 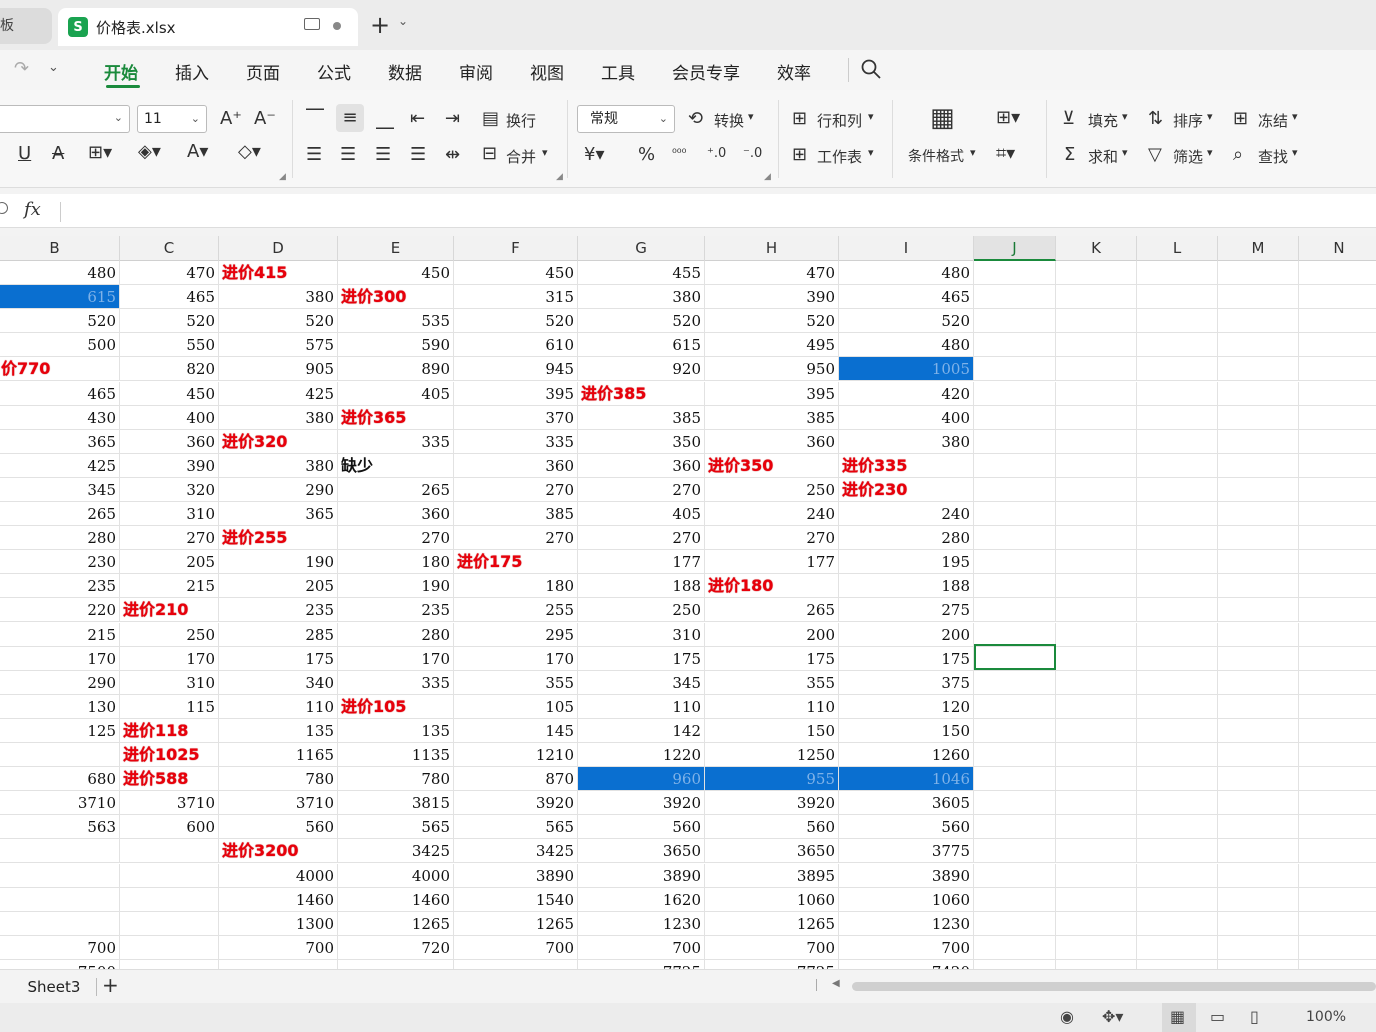 What do you see at coordinates (60, 964) in the screenshot?
I see `cell-b-30: 7500` at bounding box center [60, 964].